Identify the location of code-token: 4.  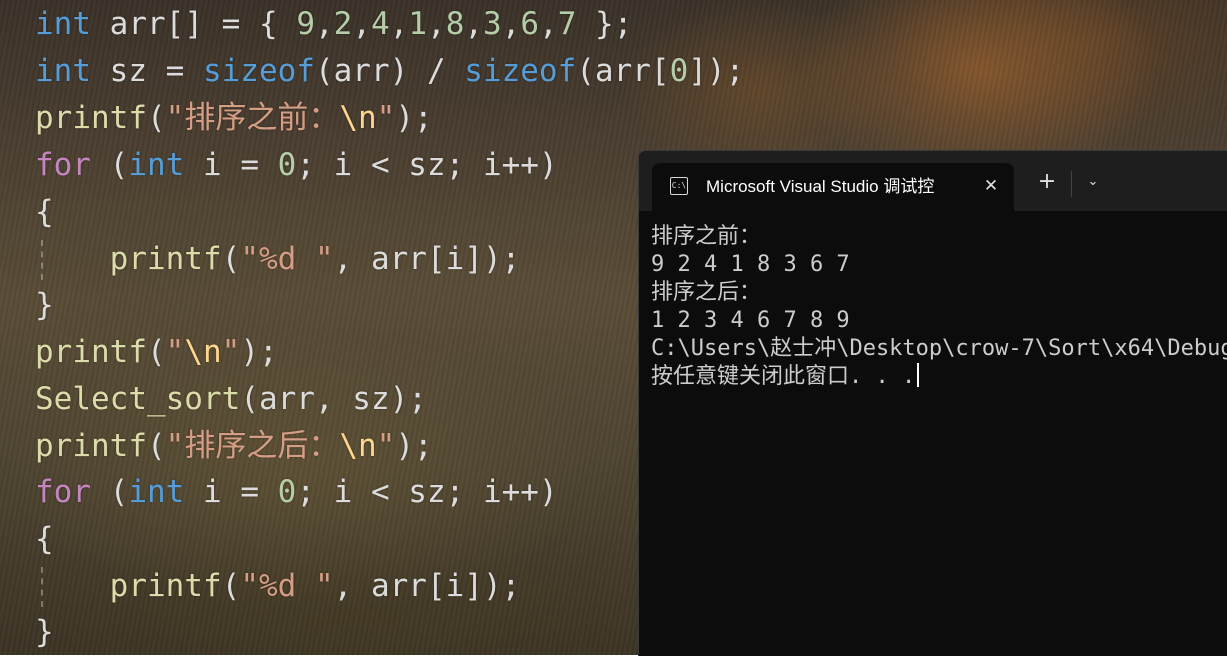
(380, 24).